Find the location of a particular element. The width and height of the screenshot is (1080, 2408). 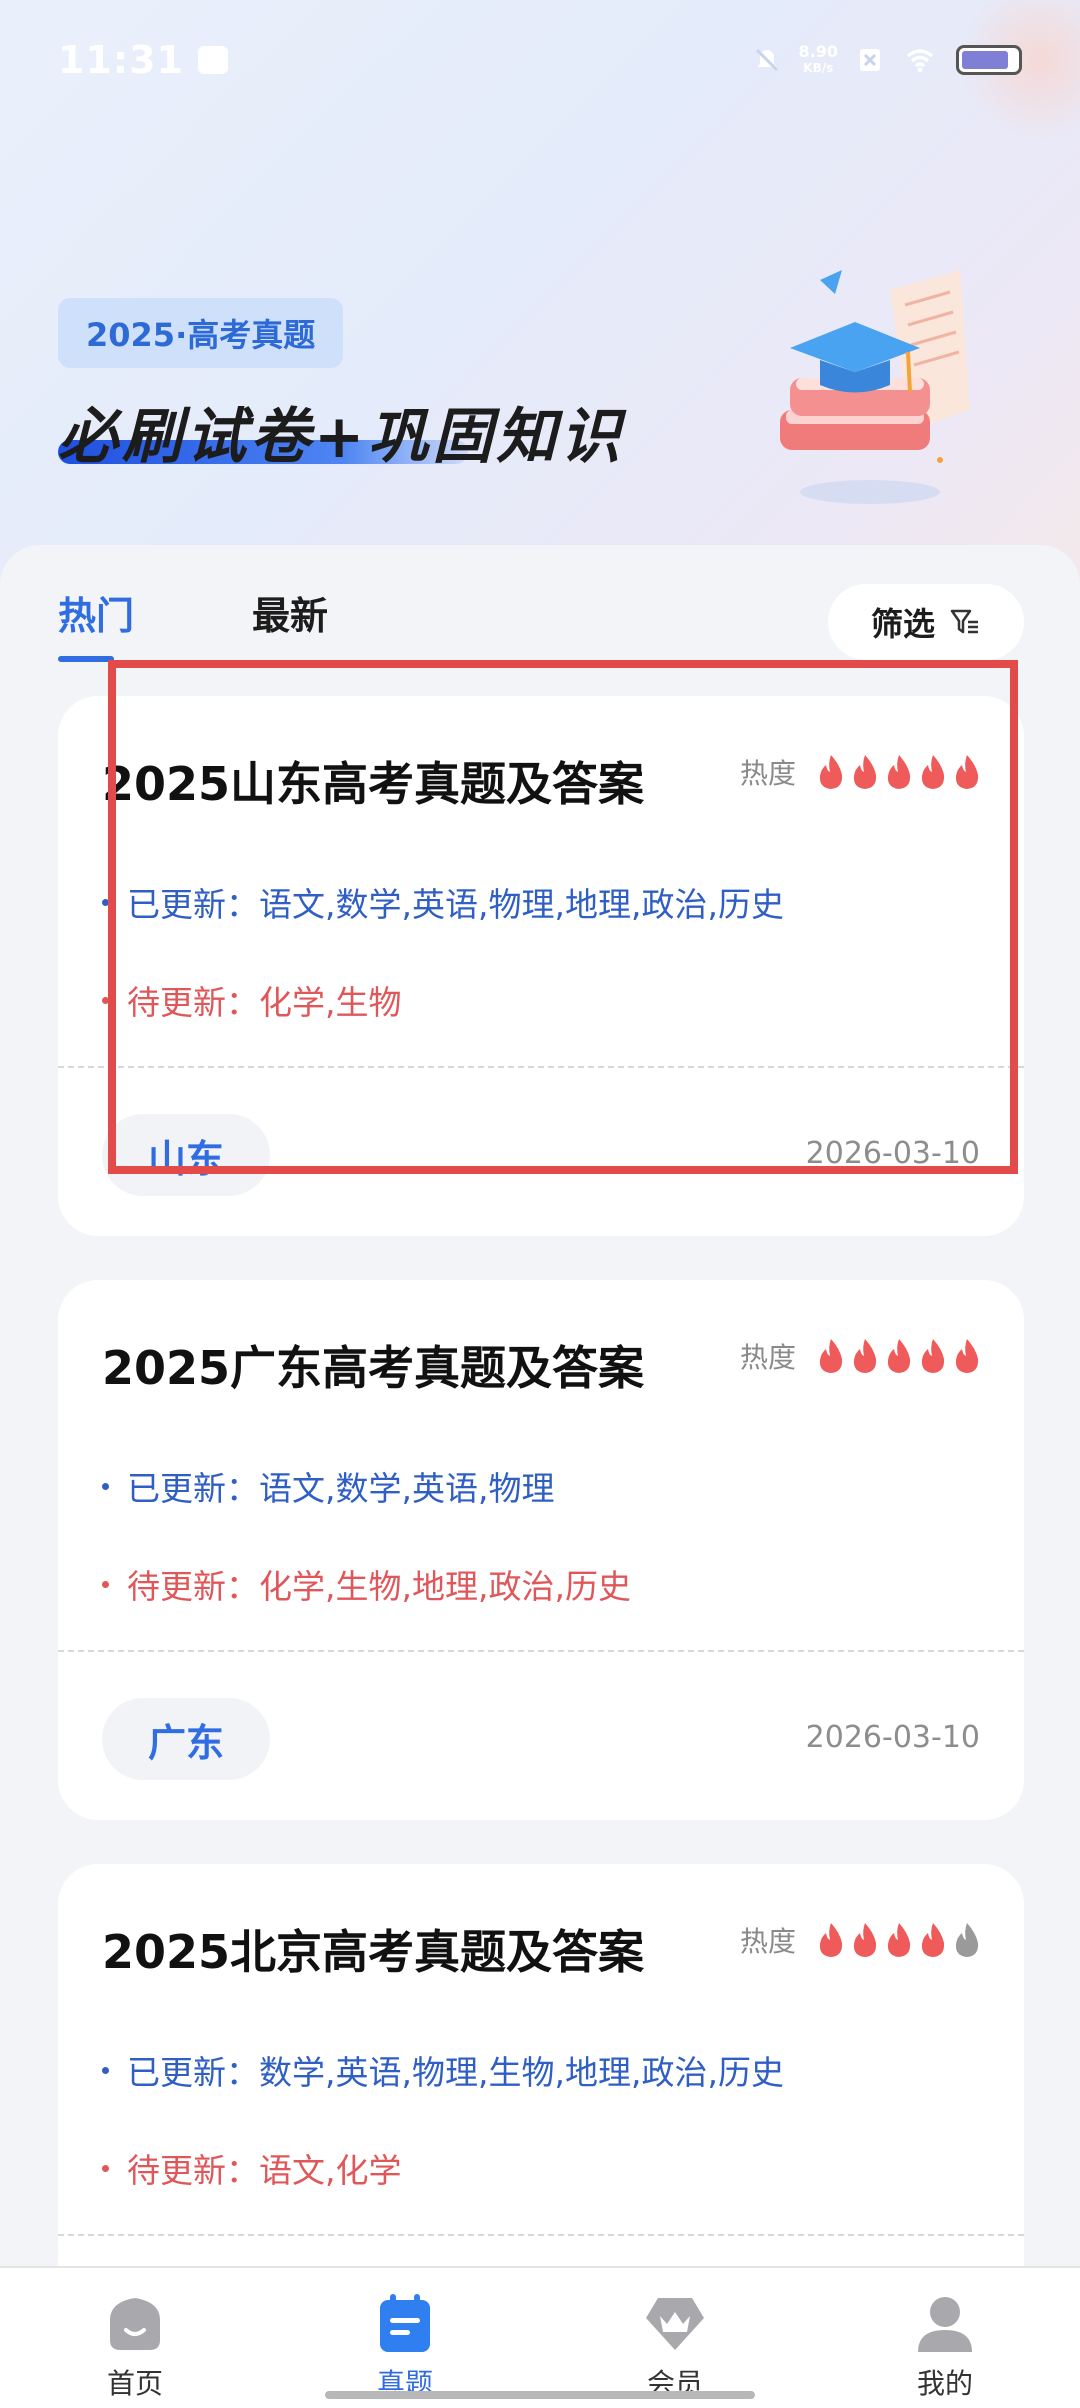

bottom-nav: 首页 真题 会员 我的 is located at coordinates (540, 2337).